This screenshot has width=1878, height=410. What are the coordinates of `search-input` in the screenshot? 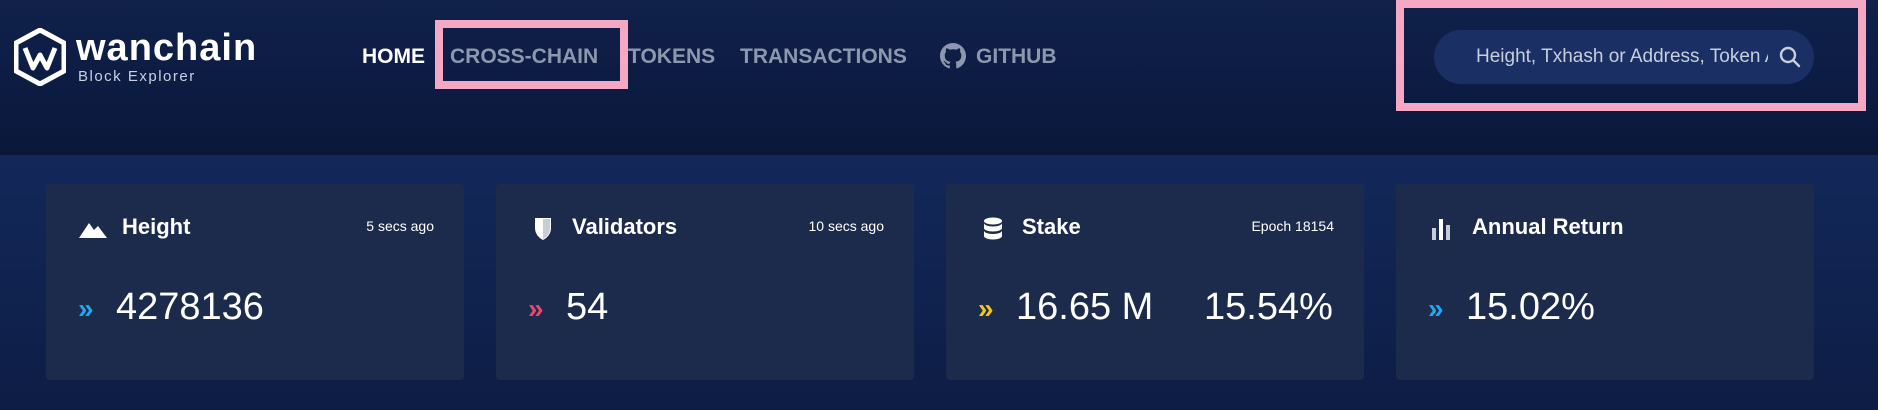 It's located at (1624, 57).